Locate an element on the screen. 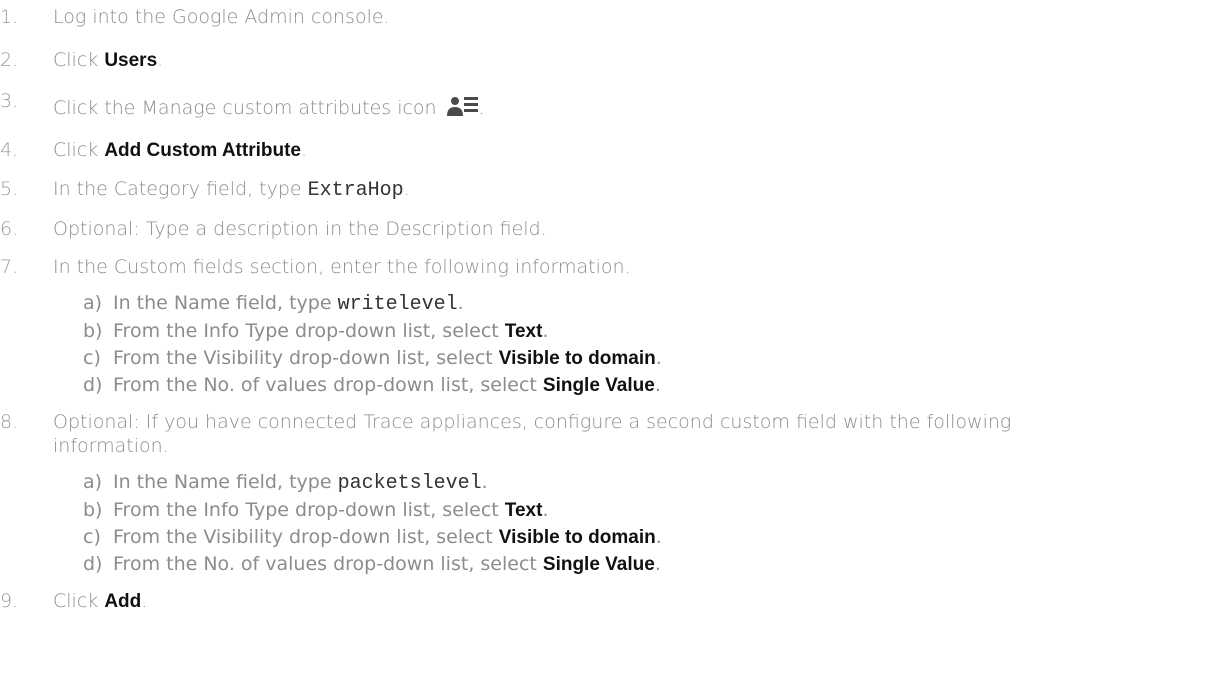 The width and height of the screenshot is (1224, 689). step-number: 8. is located at coordinates (9, 422).